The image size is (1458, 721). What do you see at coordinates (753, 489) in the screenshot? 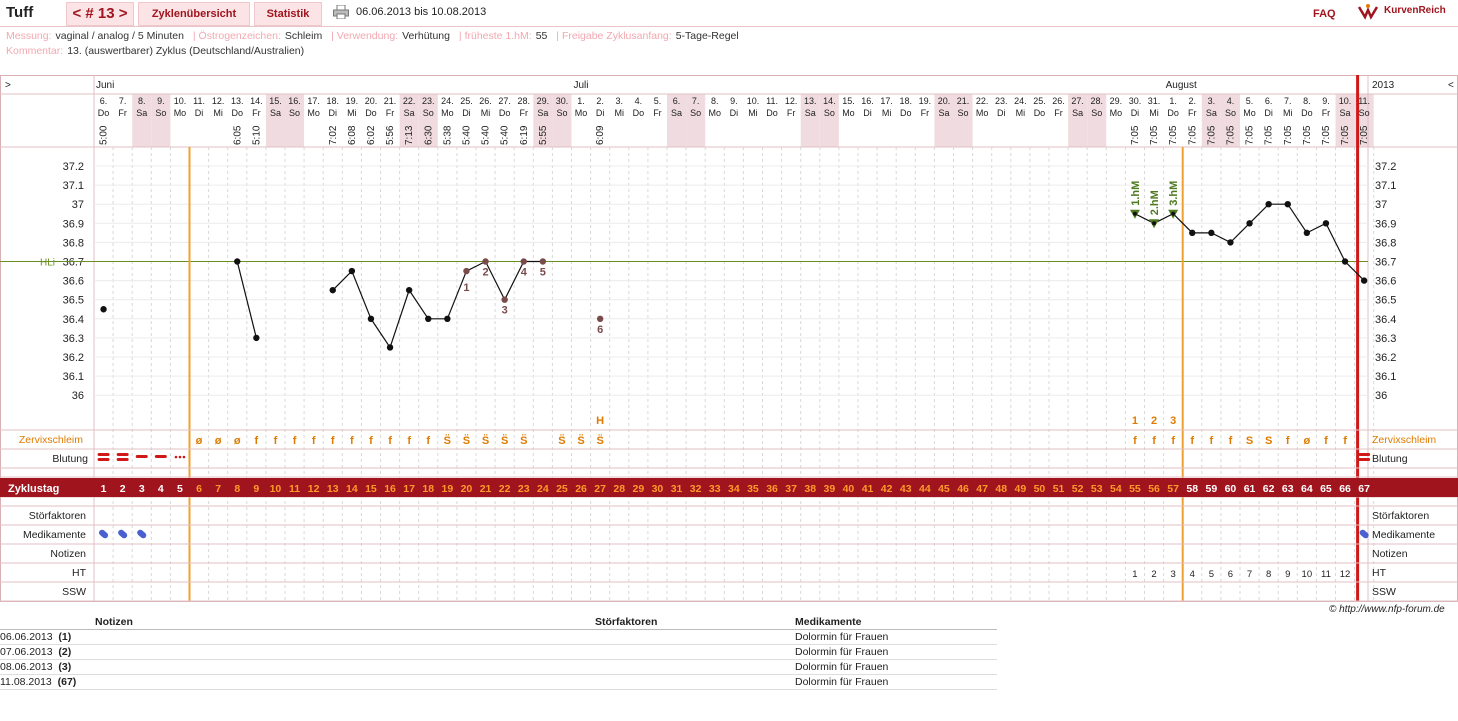
I see `cycle-day-number: 35` at bounding box center [753, 489].